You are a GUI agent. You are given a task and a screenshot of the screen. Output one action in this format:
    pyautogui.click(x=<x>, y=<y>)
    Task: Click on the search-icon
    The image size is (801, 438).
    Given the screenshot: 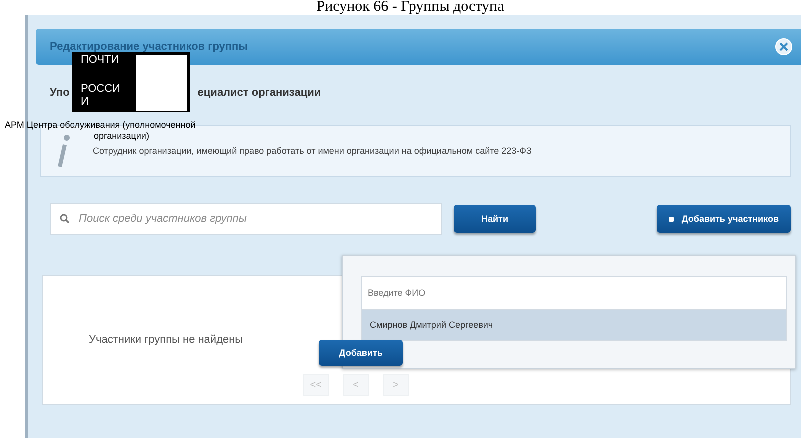 What is the action you would take?
    pyautogui.click(x=65, y=219)
    